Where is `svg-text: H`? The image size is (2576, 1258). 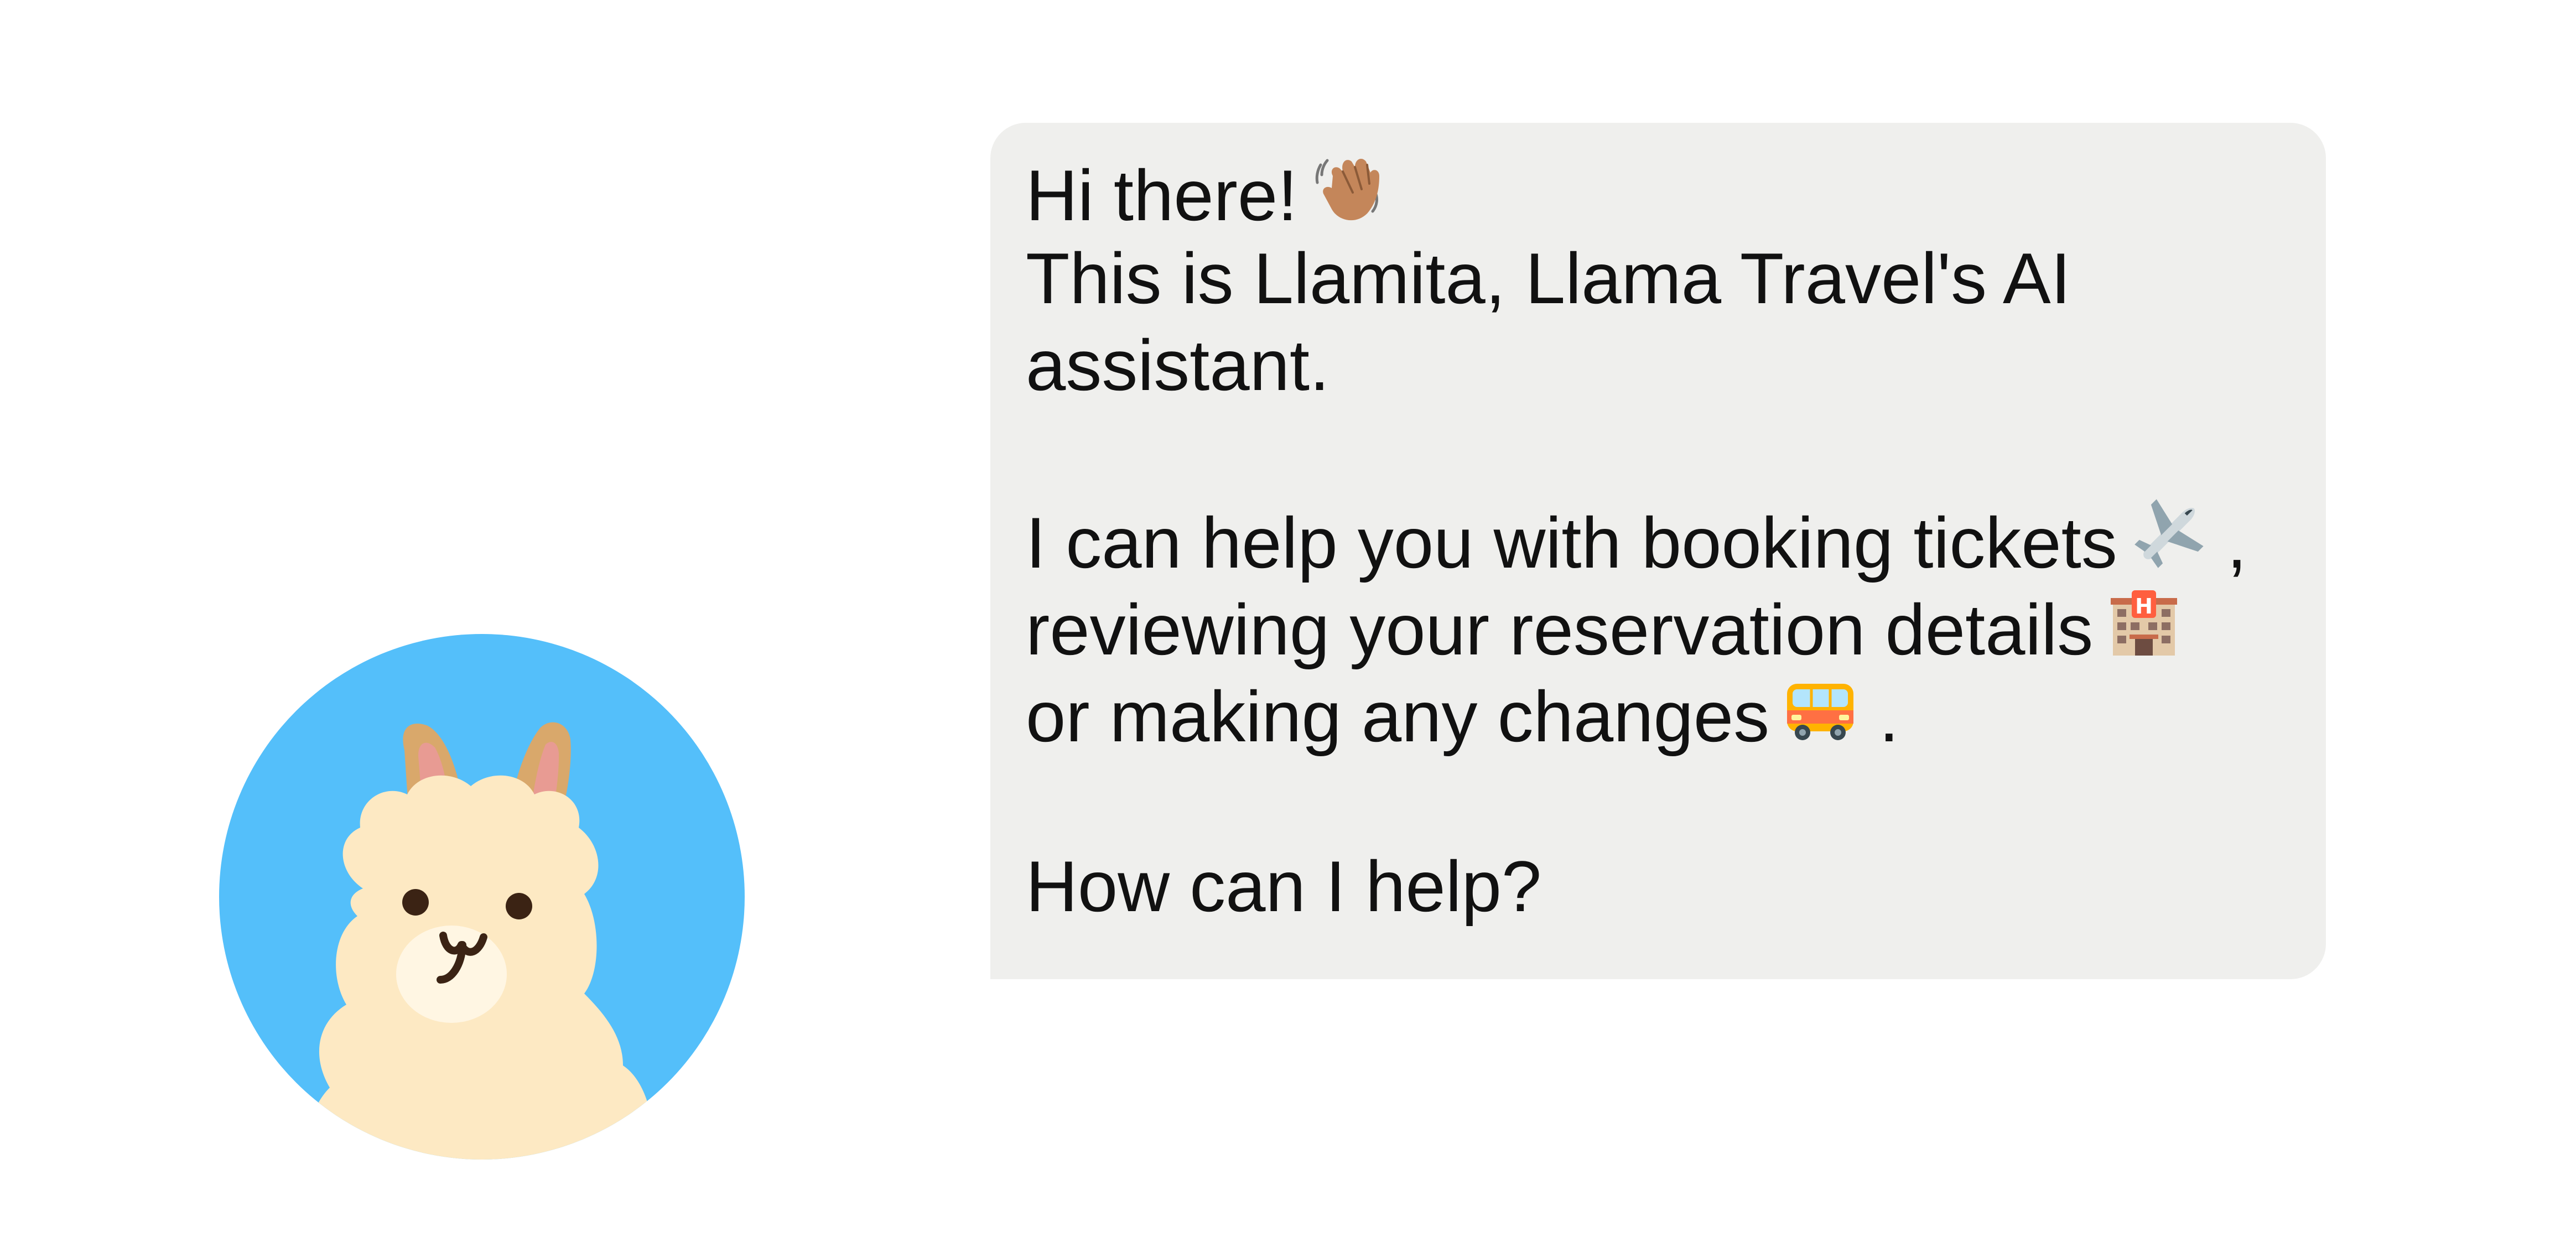
svg-text: H is located at coordinates (2144, 606).